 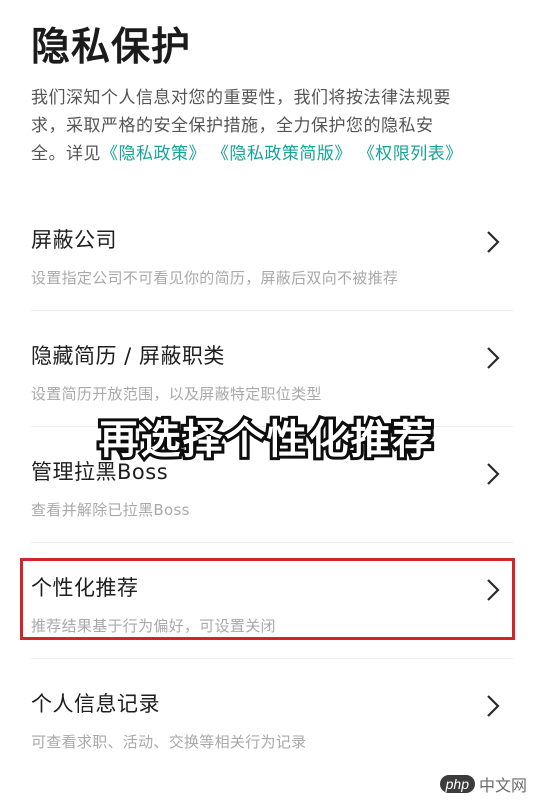 I want to click on row-subtitle: 可查看求职、活动、交换等相关行为记录, so click(x=169, y=742).